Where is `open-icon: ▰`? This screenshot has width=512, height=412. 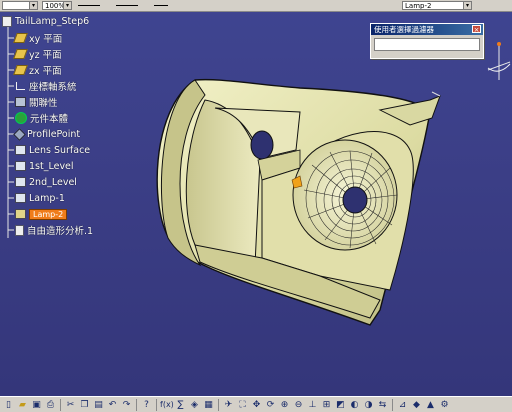
open-icon: ▰ is located at coordinates (22, 405).